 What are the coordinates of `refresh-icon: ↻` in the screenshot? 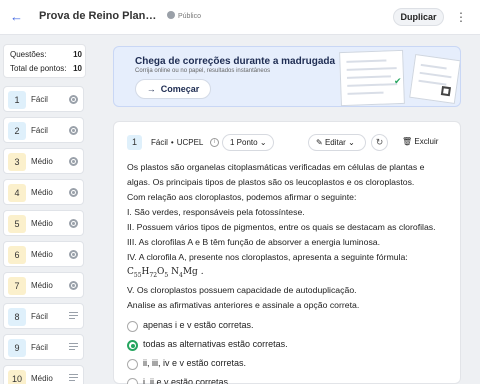 It's located at (379, 142).